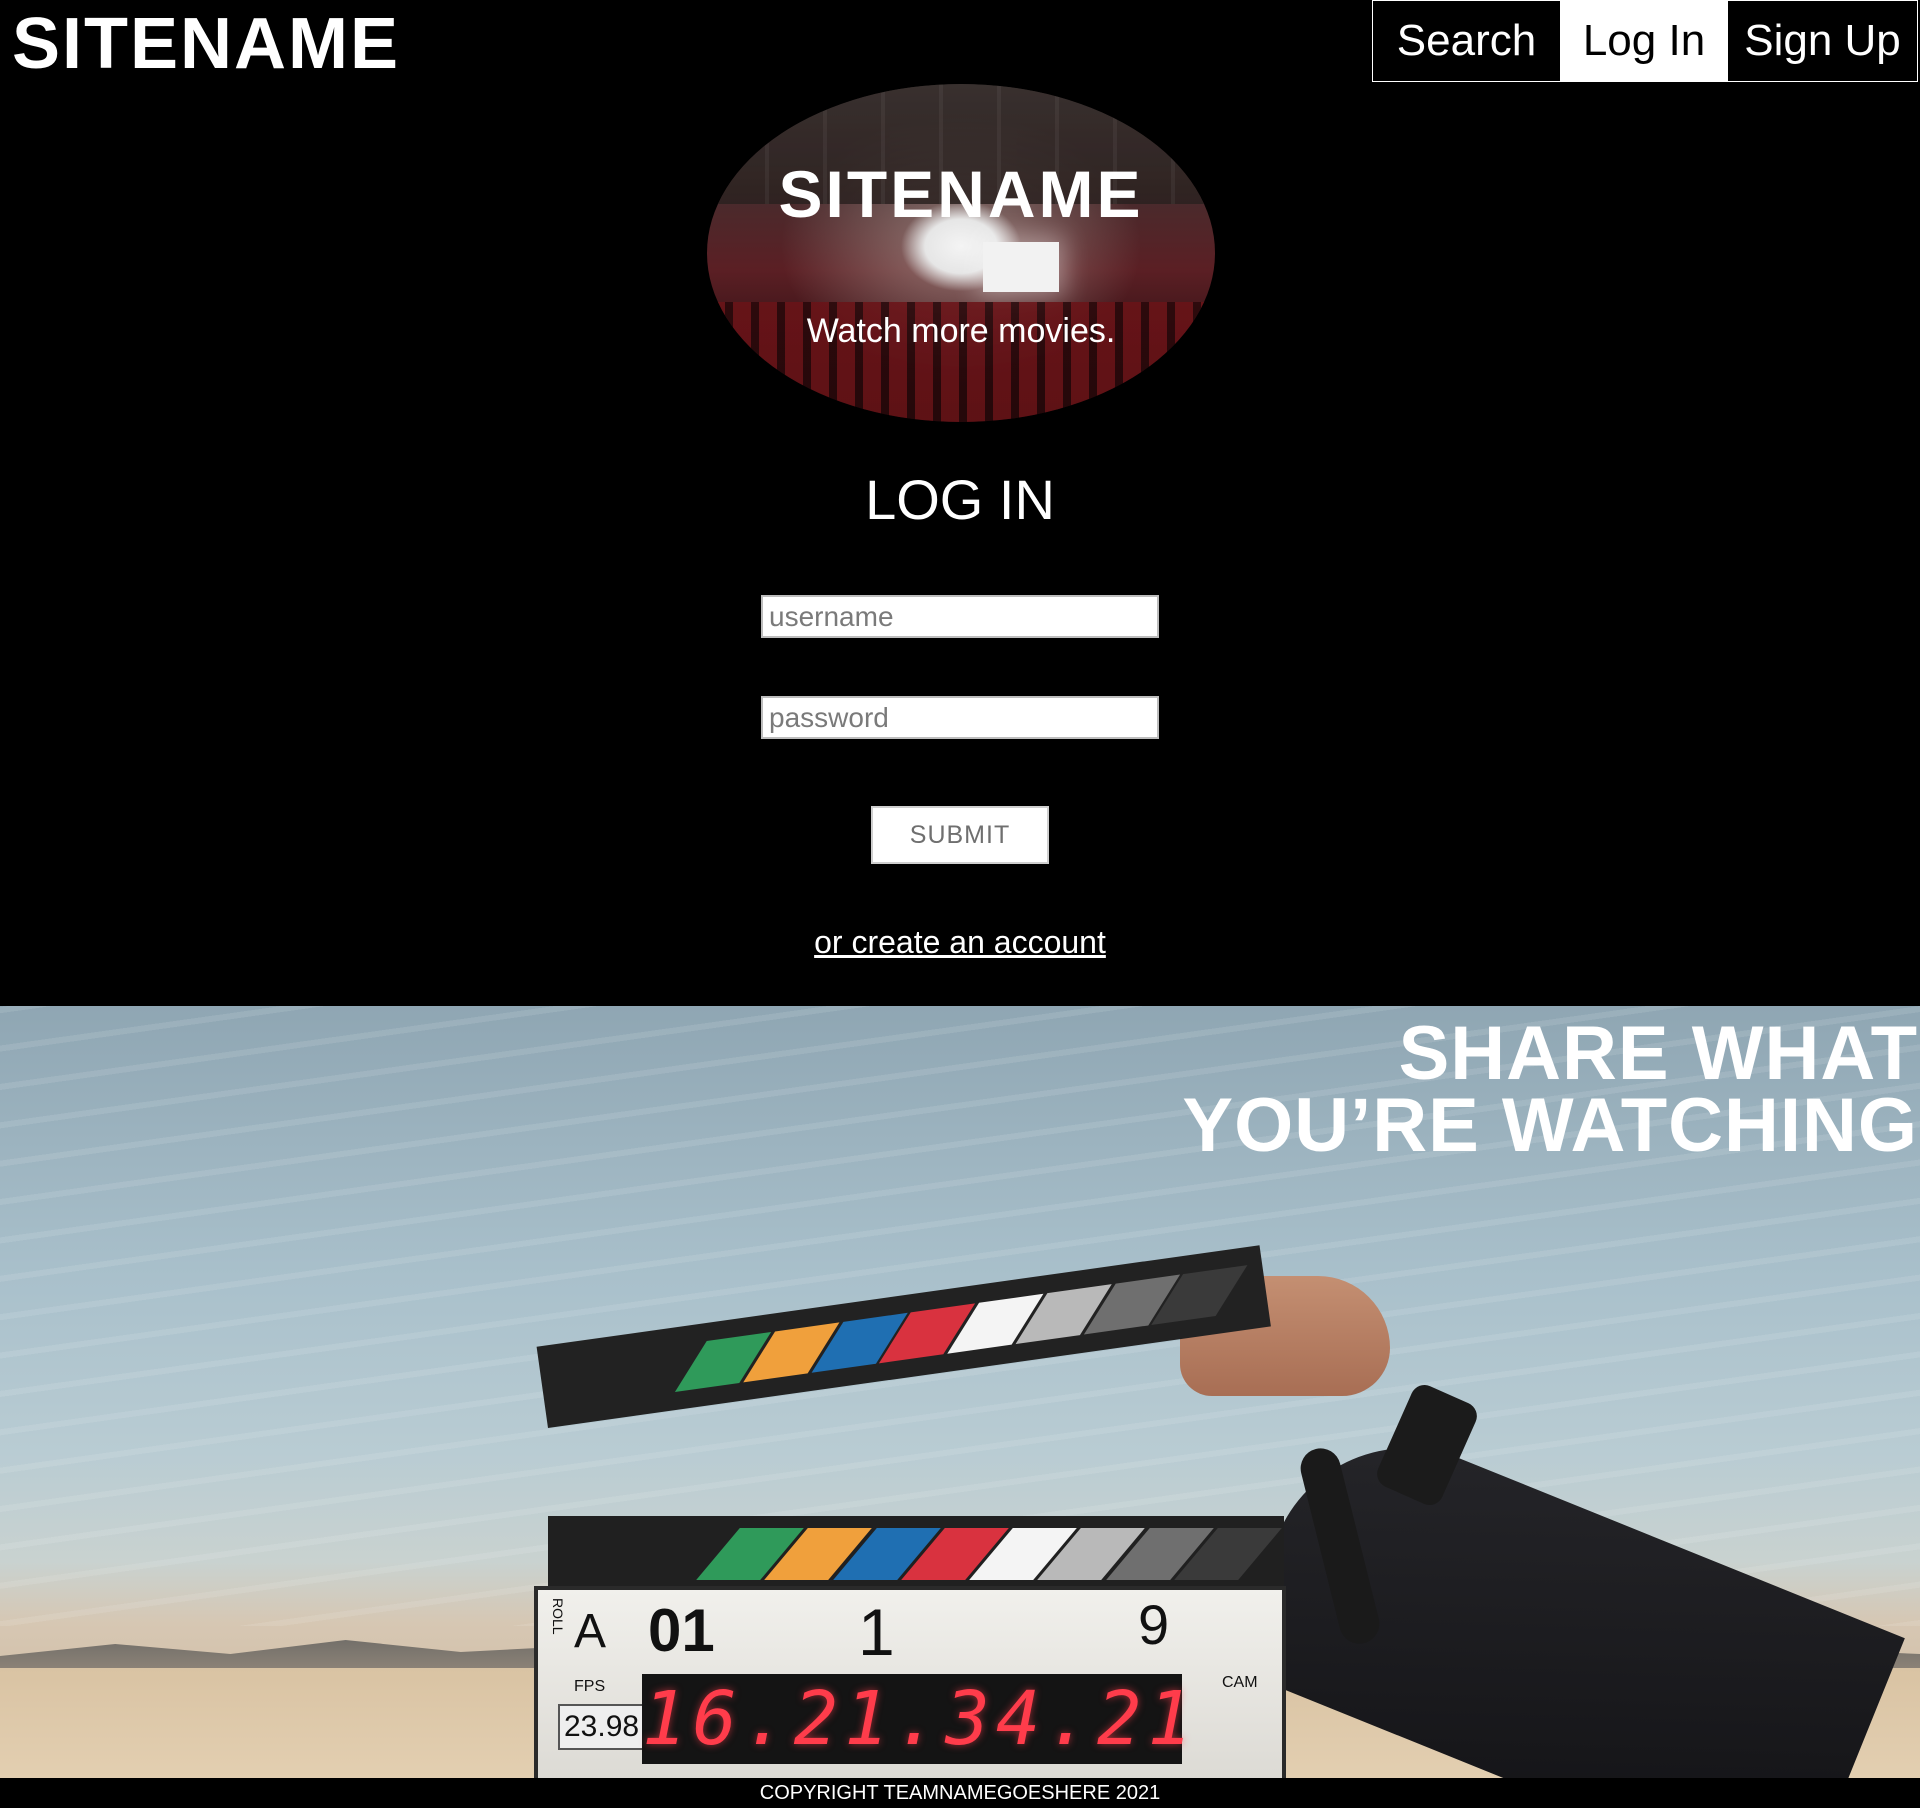 Image resolution: width=1920 pixels, height=1808 pixels. I want to click on top-nav: Search Log In Sign Up, so click(1645, 41).